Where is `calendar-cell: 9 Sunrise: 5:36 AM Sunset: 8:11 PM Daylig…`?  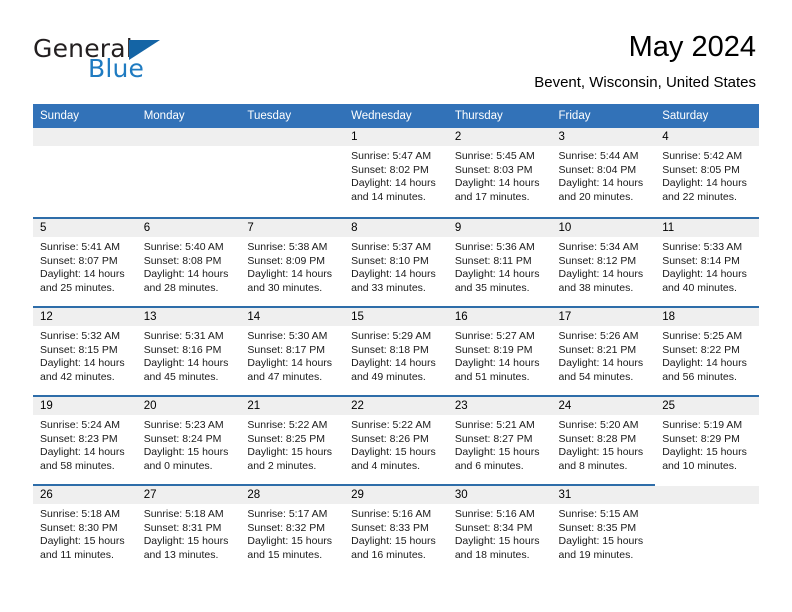 calendar-cell: 9 Sunrise: 5:36 AM Sunset: 8:11 PM Daylig… is located at coordinates (499, 261).